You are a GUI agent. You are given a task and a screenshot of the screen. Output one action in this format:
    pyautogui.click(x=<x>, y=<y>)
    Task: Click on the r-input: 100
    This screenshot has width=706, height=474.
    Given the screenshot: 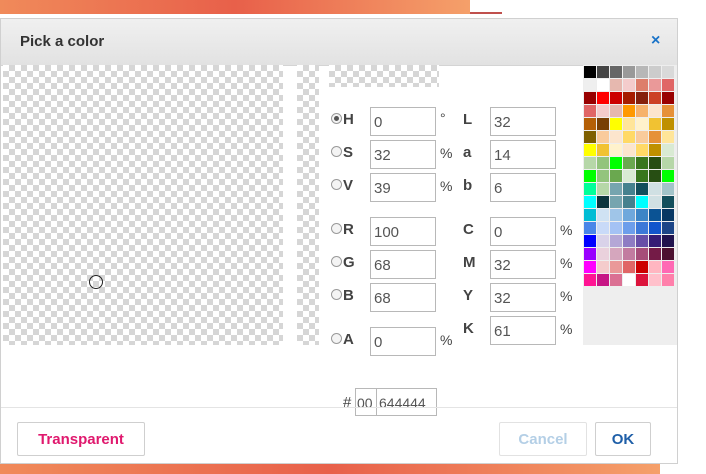 What is the action you would take?
    pyautogui.click(x=403, y=231)
    